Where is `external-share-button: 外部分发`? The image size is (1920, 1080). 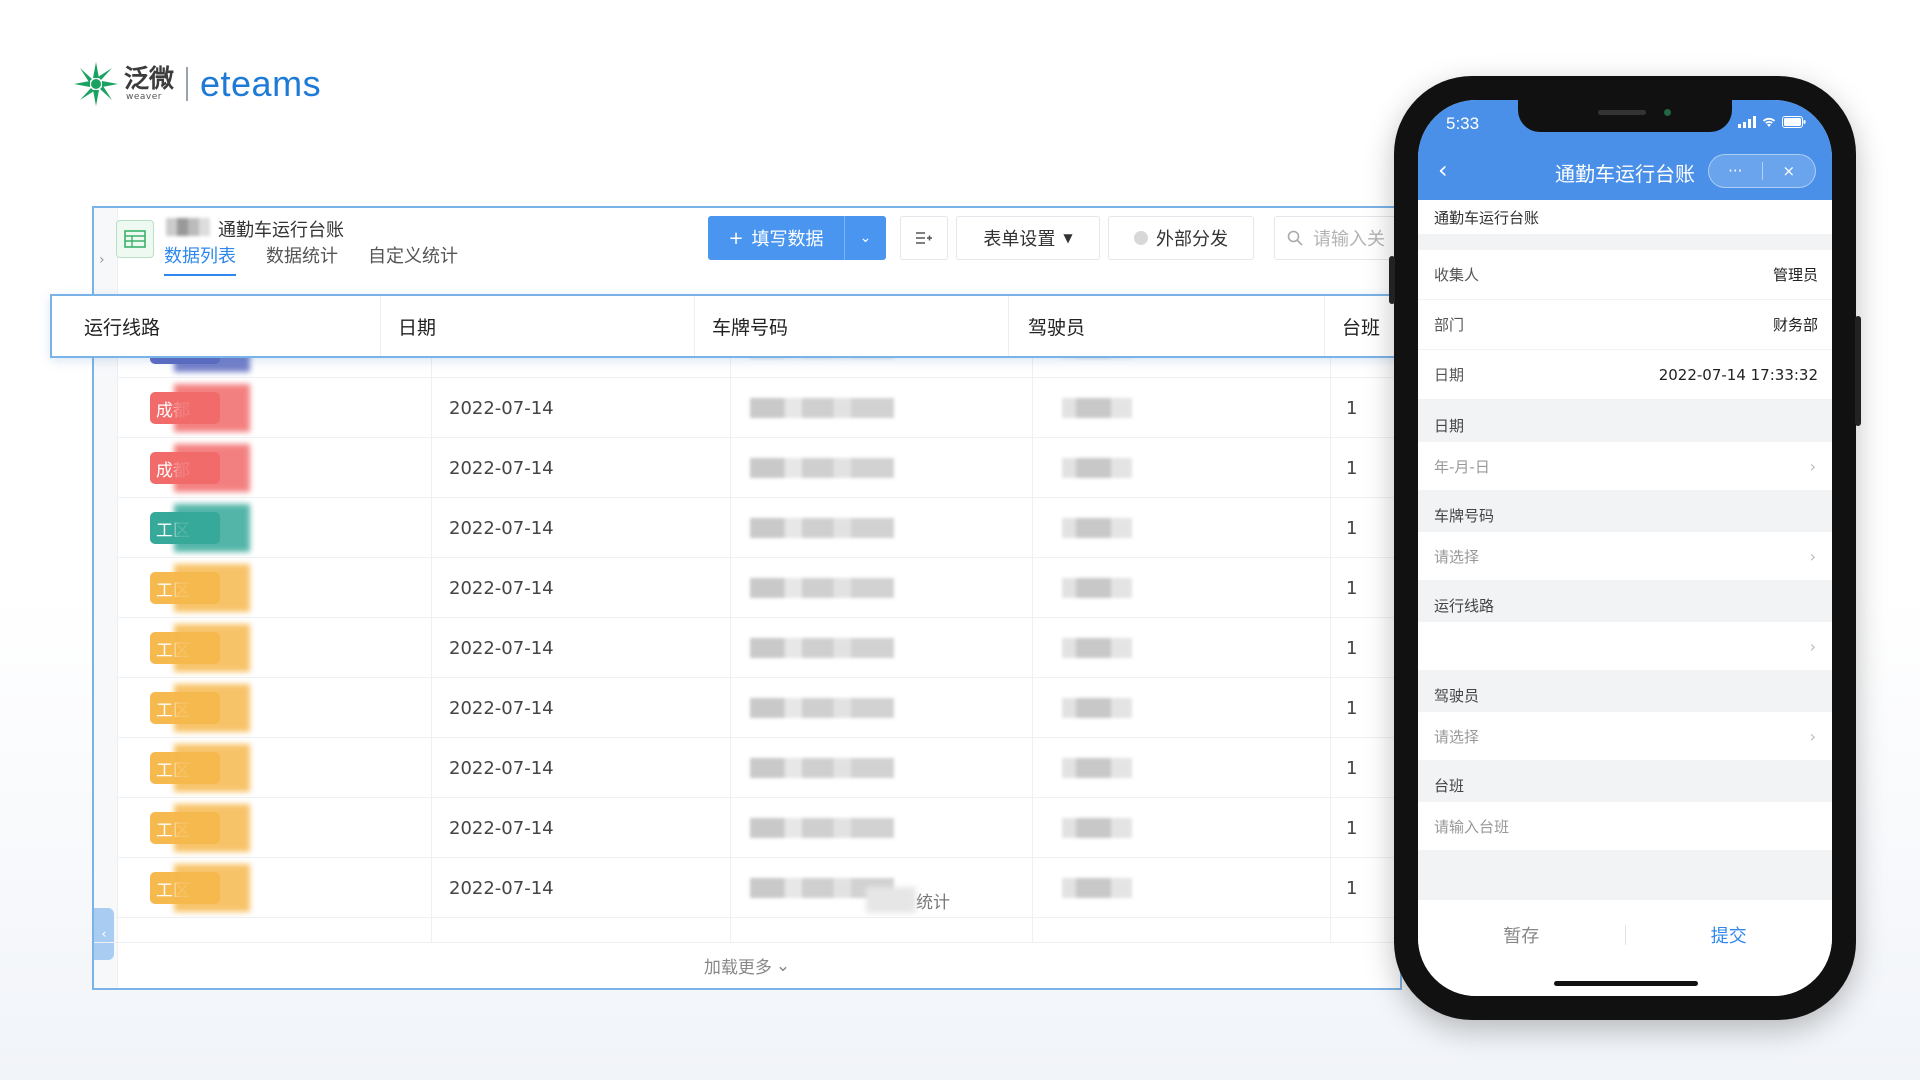
external-share-button: 外部分发 is located at coordinates (1181, 238).